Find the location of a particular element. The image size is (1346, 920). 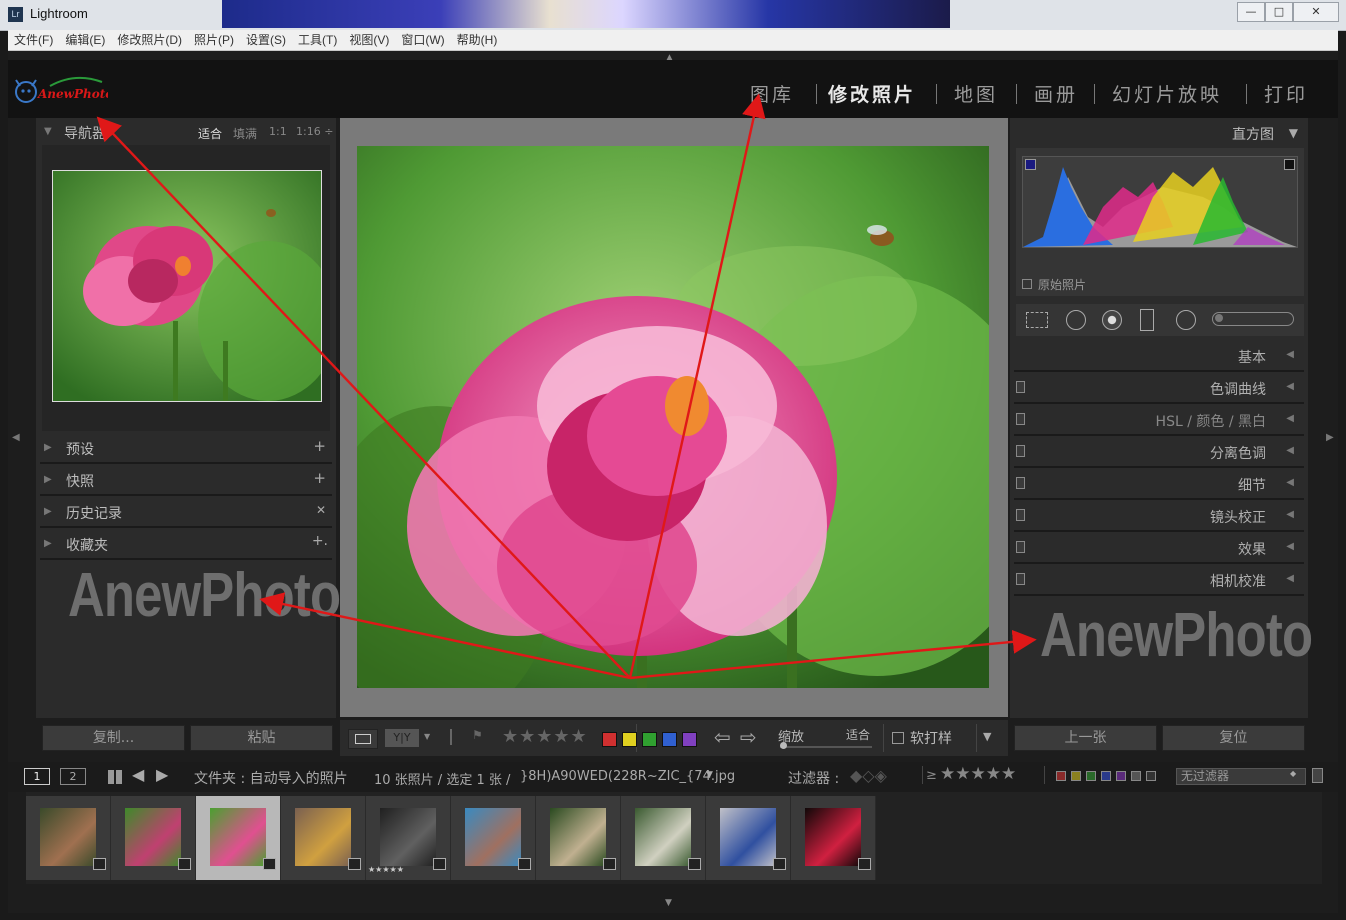

close-button: ✕ is located at coordinates (1316, 12).